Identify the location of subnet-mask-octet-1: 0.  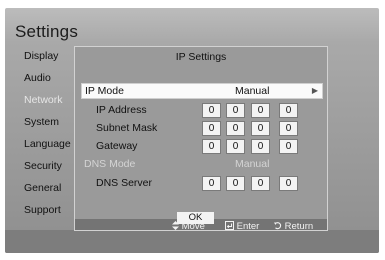
(211, 128).